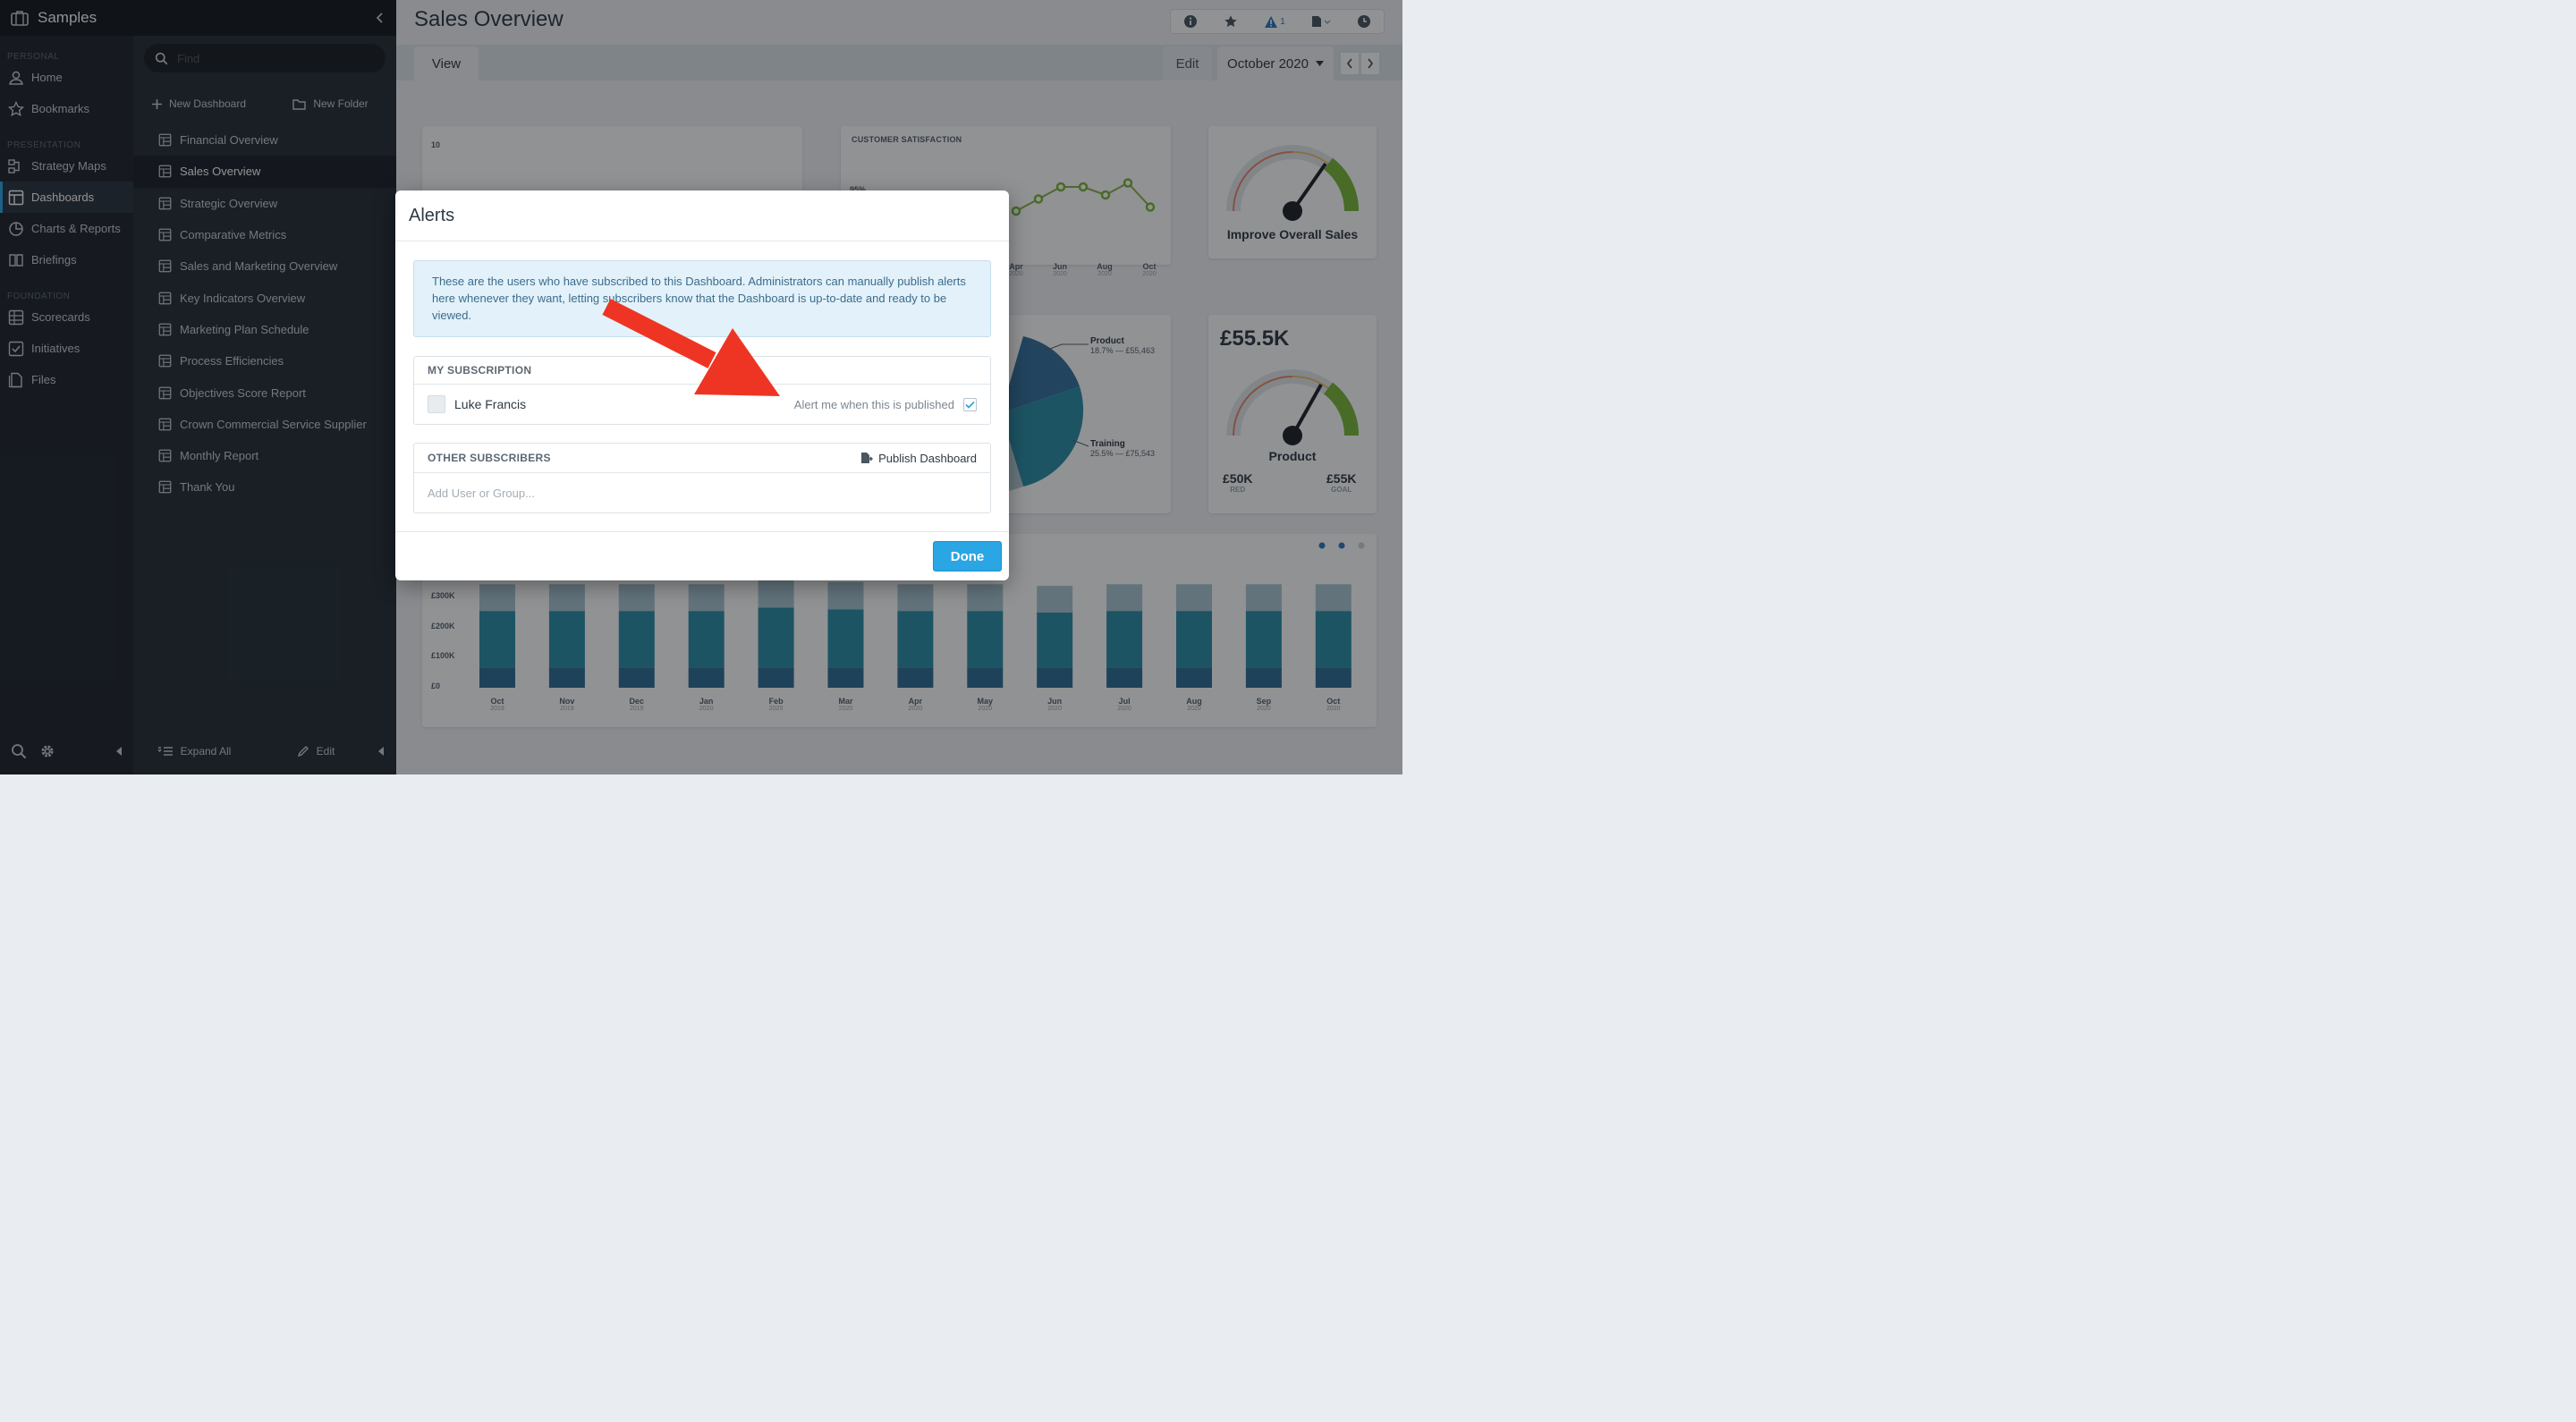 Image resolution: width=2576 pixels, height=1422 pixels. What do you see at coordinates (702, 531) in the screenshot?
I see `modal-footer-divider` at bounding box center [702, 531].